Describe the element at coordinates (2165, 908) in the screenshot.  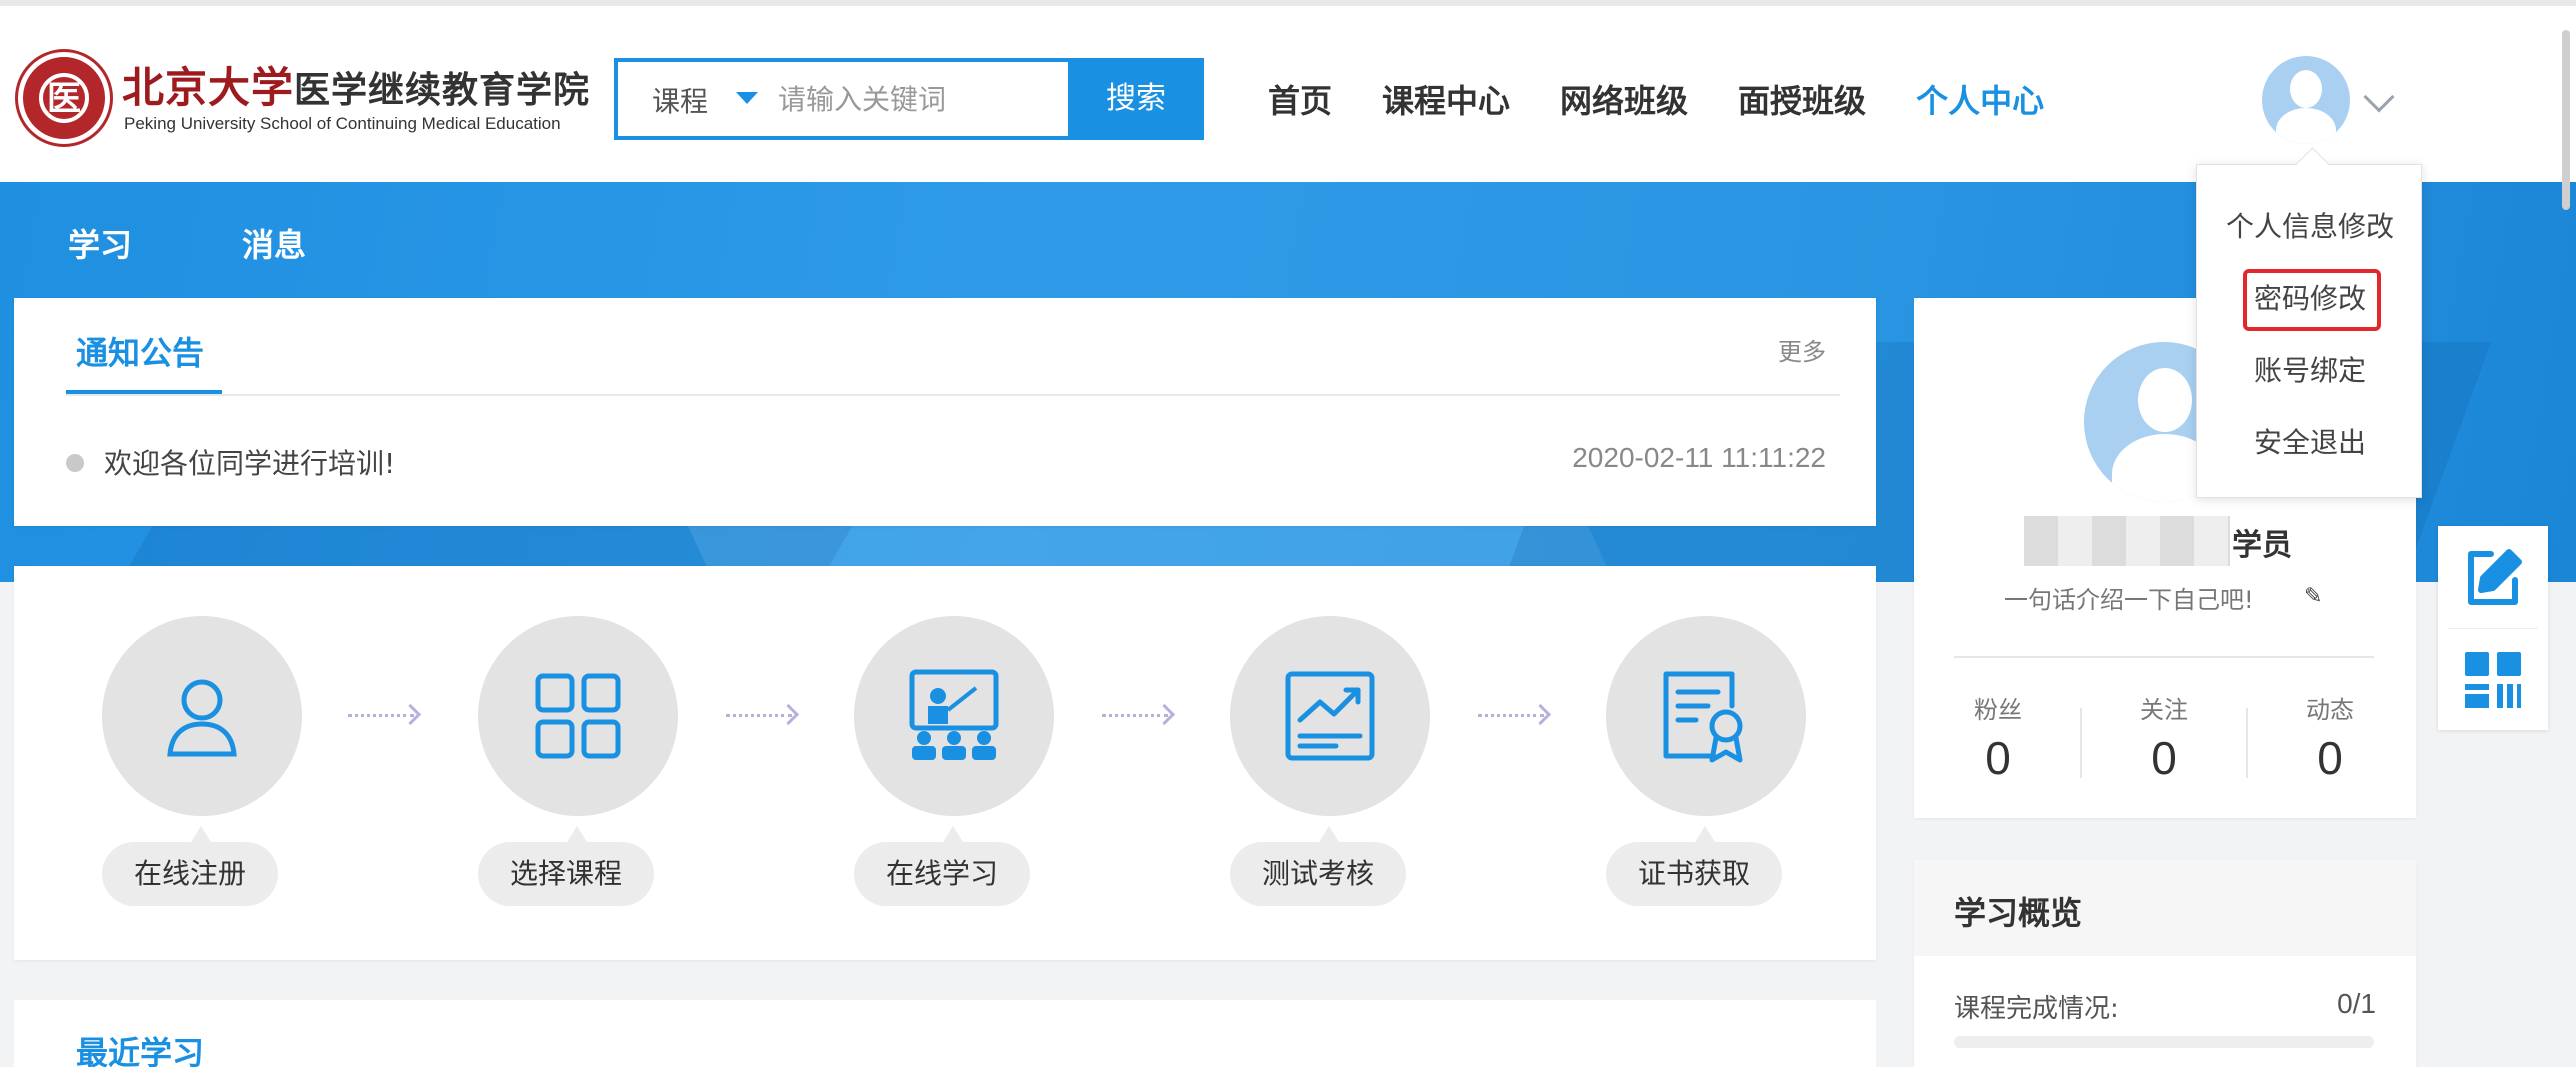
I see `overview-header: 学习概览` at that location.